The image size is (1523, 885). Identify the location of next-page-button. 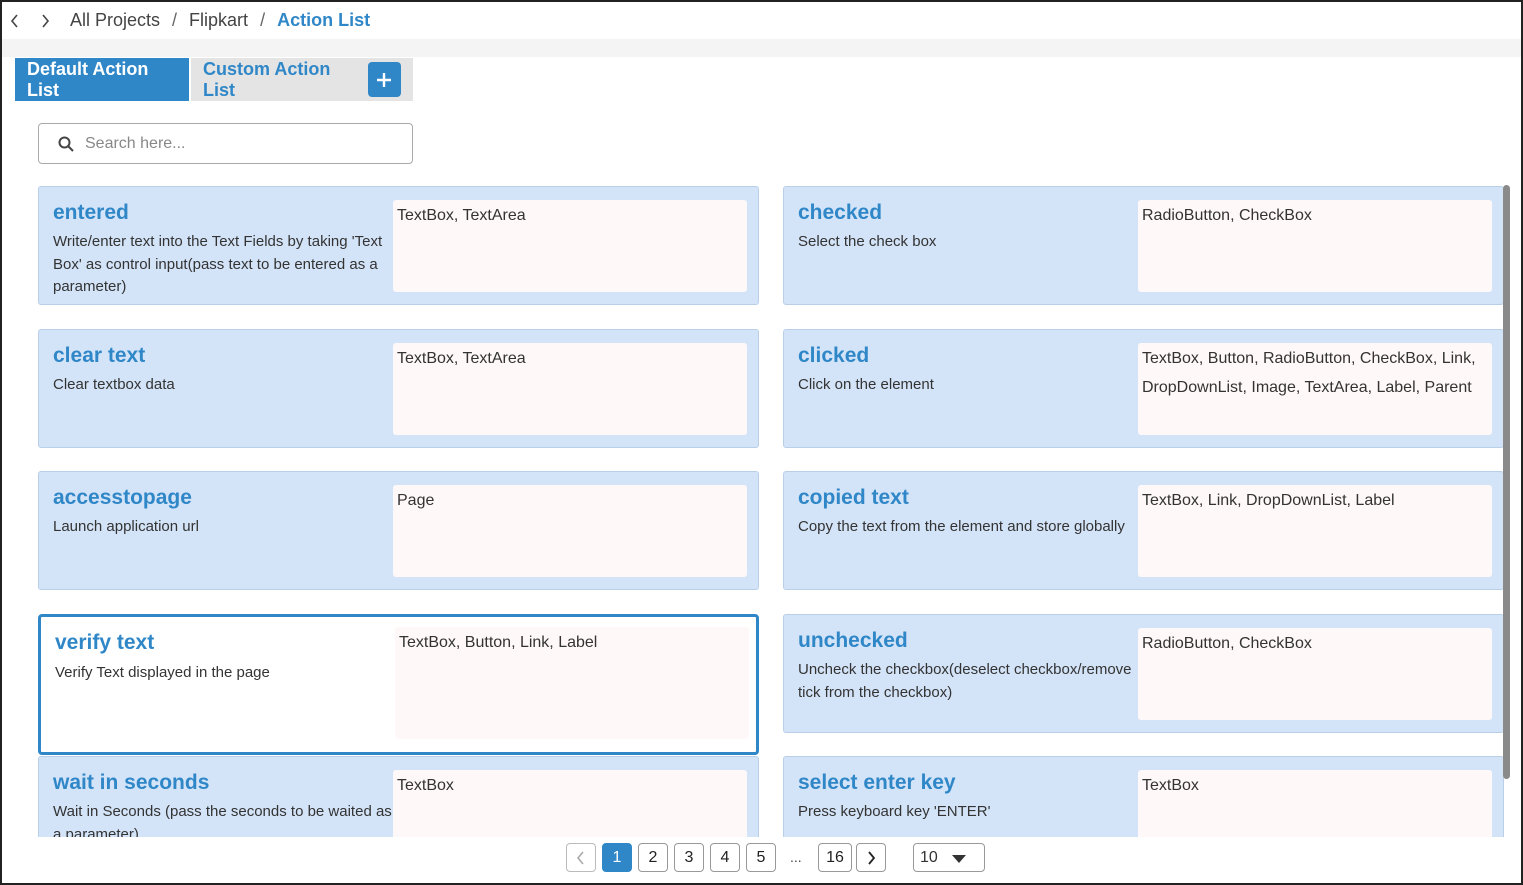
(871, 857).